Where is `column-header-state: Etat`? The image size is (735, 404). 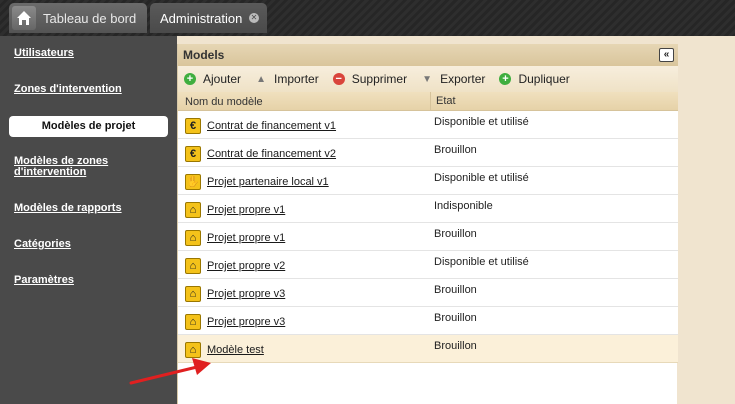
column-header-state: Etat is located at coordinates (443, 101).